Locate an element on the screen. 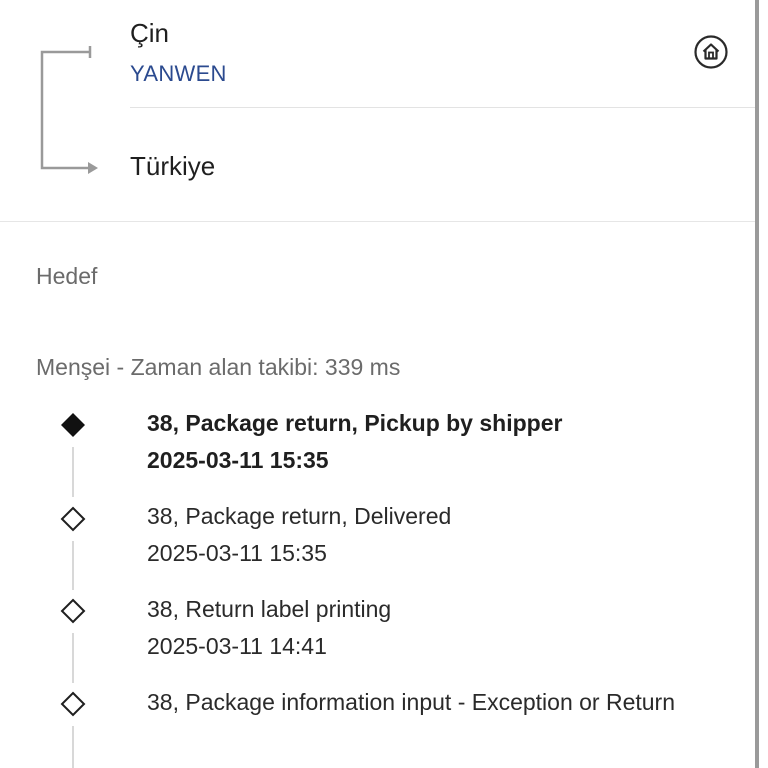  event-description: 38, Return label printing is located at coordinates (269, 609).